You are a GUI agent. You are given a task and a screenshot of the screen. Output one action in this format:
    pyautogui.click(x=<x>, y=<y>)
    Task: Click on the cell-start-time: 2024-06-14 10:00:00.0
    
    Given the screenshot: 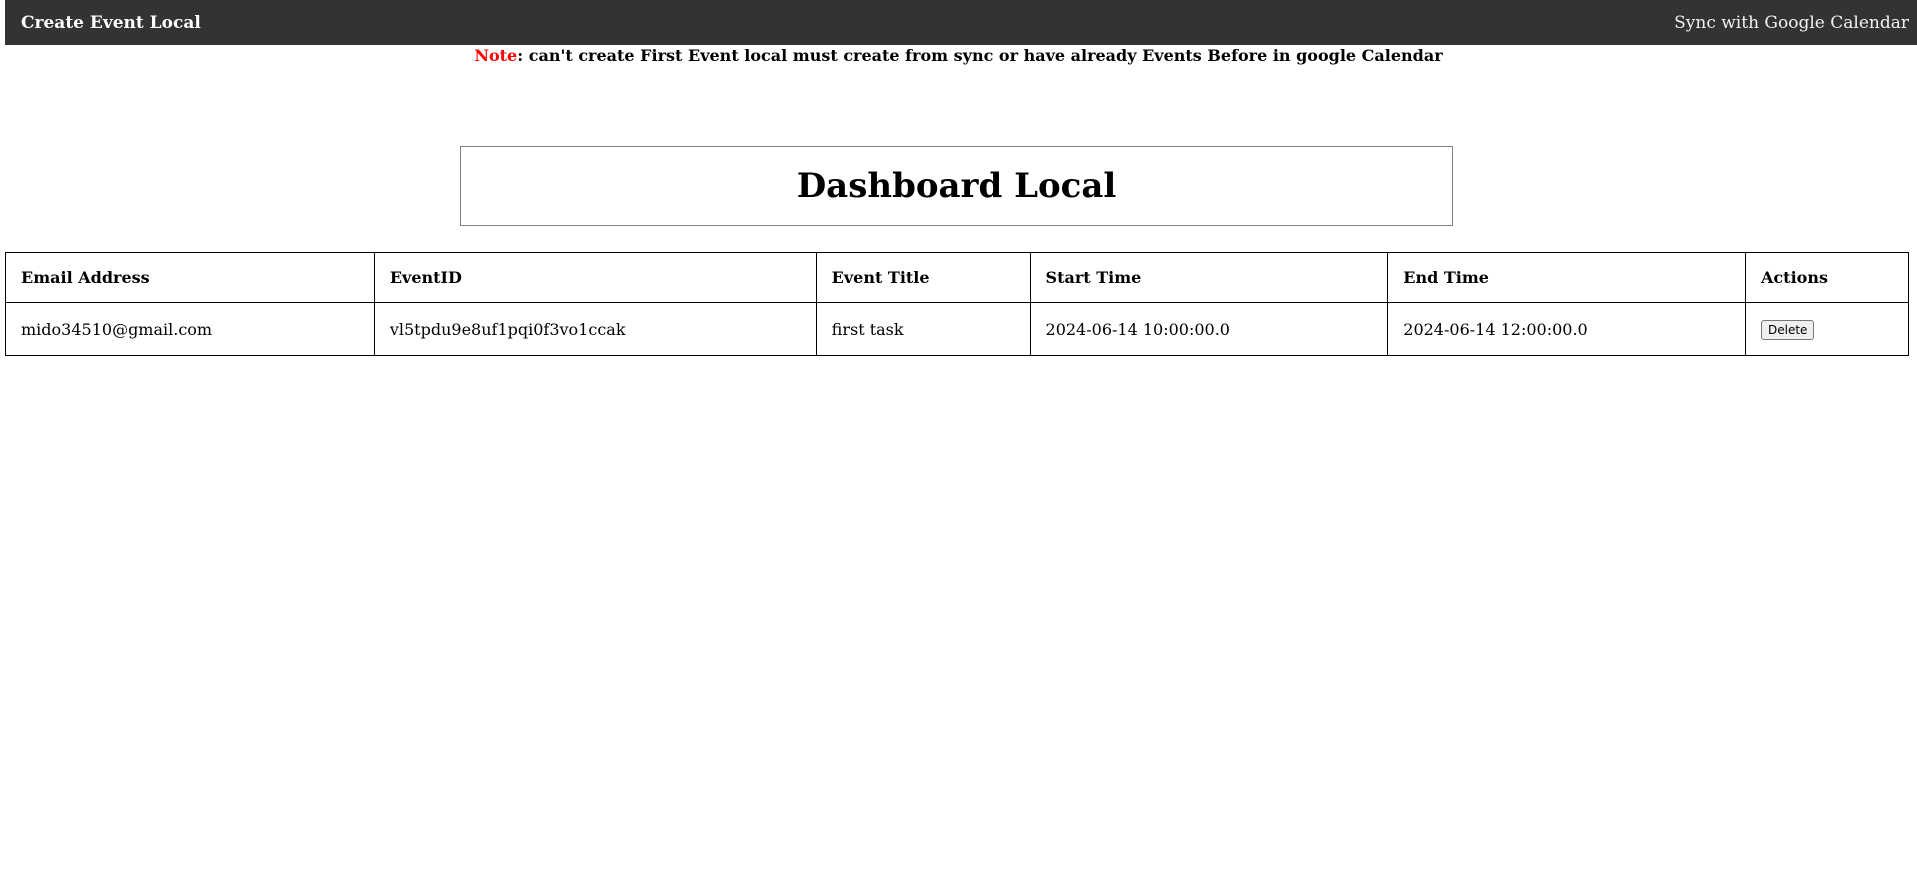 What is the action you would take?
    pyautogui.click(x=1209, y=329)
    